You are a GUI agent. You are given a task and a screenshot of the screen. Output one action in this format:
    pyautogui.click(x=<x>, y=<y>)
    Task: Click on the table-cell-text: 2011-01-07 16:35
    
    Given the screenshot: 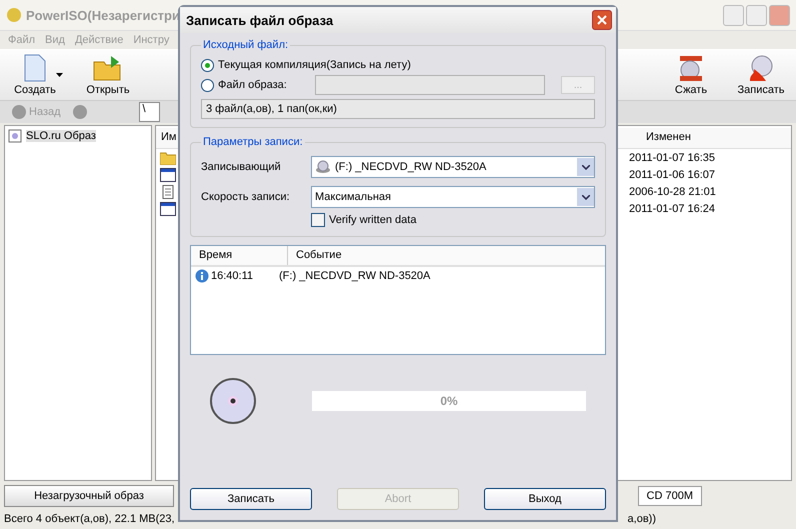 What is the action you would take?
    pyautogui.click(x=672, y=158)
    